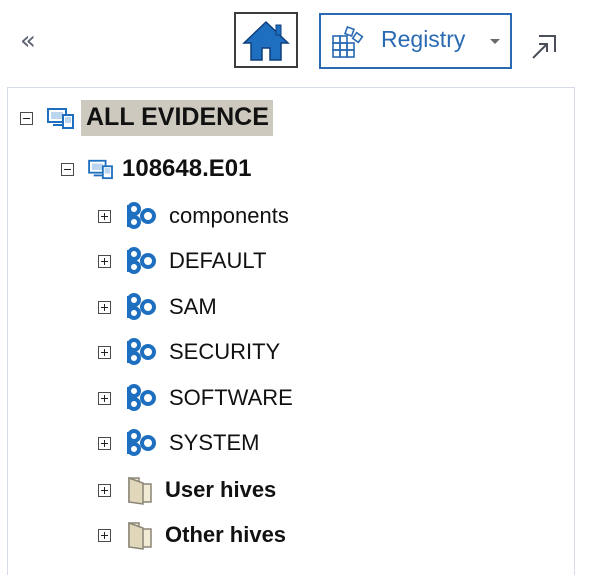 This screenshot has height=578, width=596. I want to click on collapse-panel-button: «, so click(35, 41).